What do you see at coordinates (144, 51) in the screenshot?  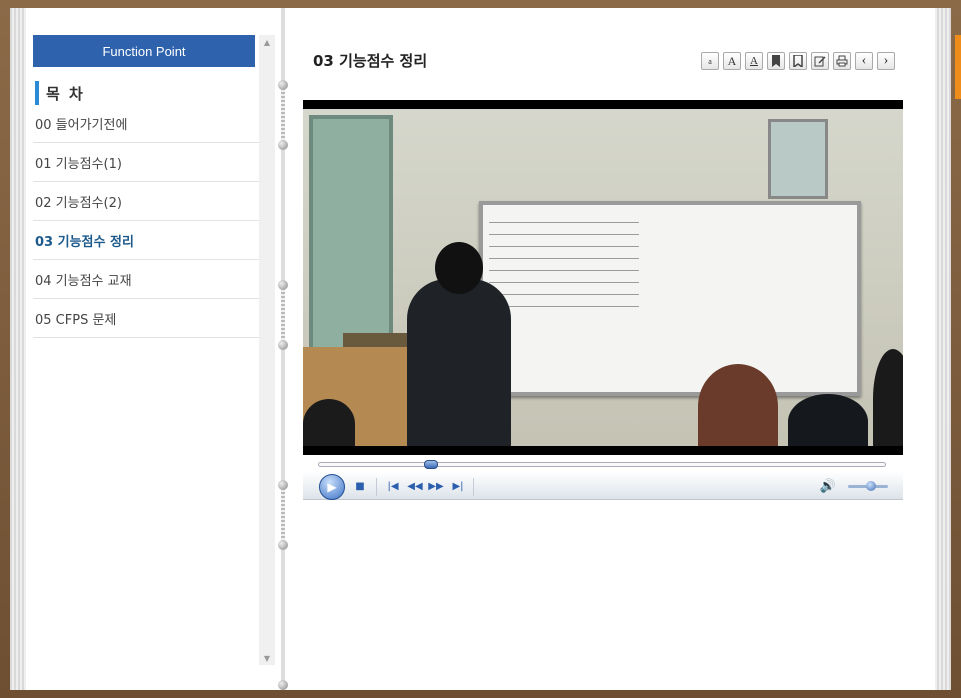 I see `course-title-header: Function Point` at bounding box center [144, 51].